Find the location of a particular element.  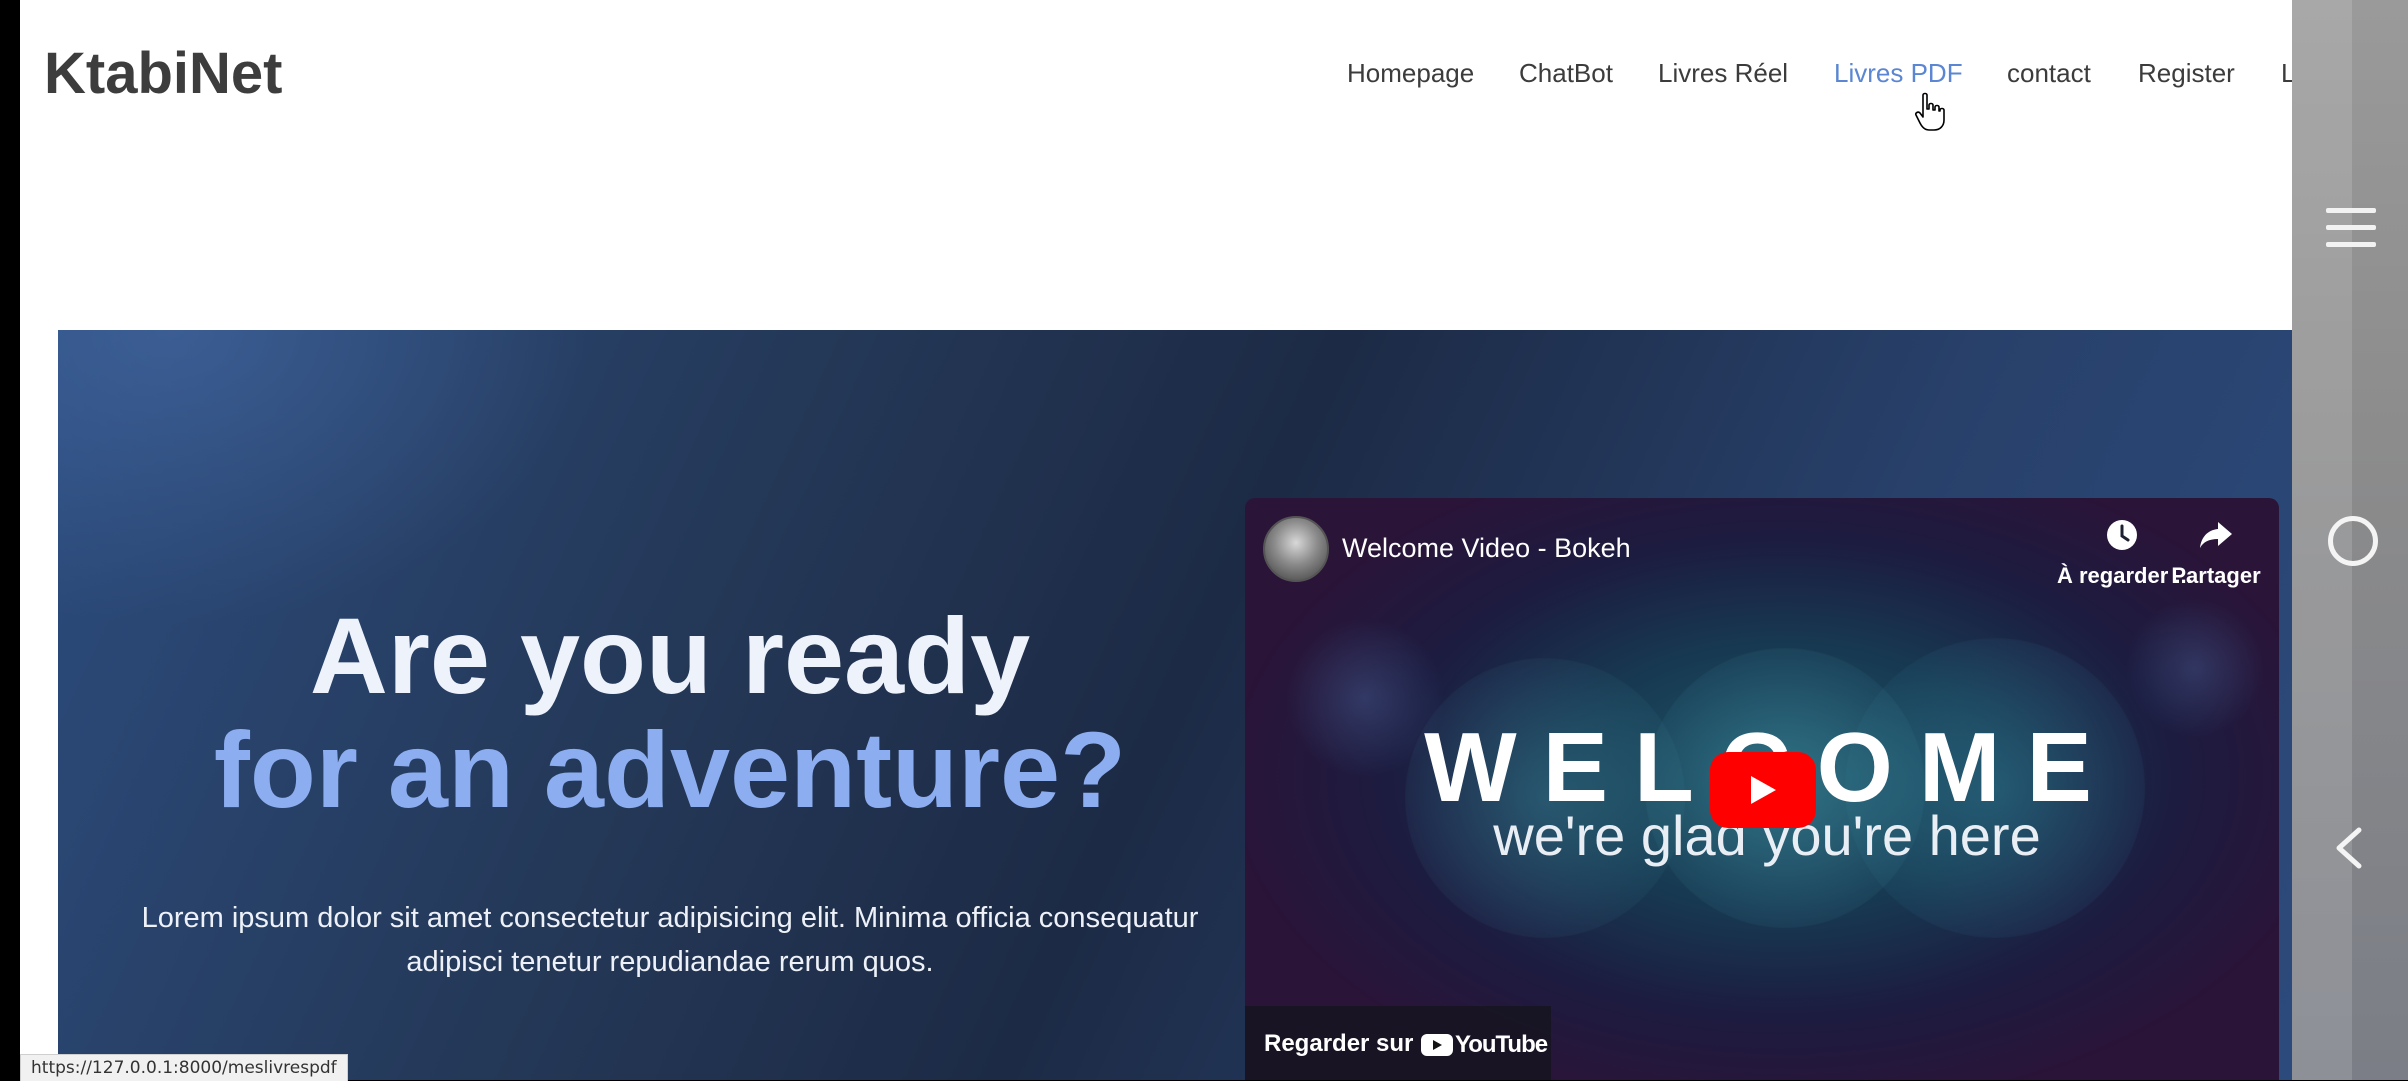

home-circle-icon is located at coordinates (2353, 541).